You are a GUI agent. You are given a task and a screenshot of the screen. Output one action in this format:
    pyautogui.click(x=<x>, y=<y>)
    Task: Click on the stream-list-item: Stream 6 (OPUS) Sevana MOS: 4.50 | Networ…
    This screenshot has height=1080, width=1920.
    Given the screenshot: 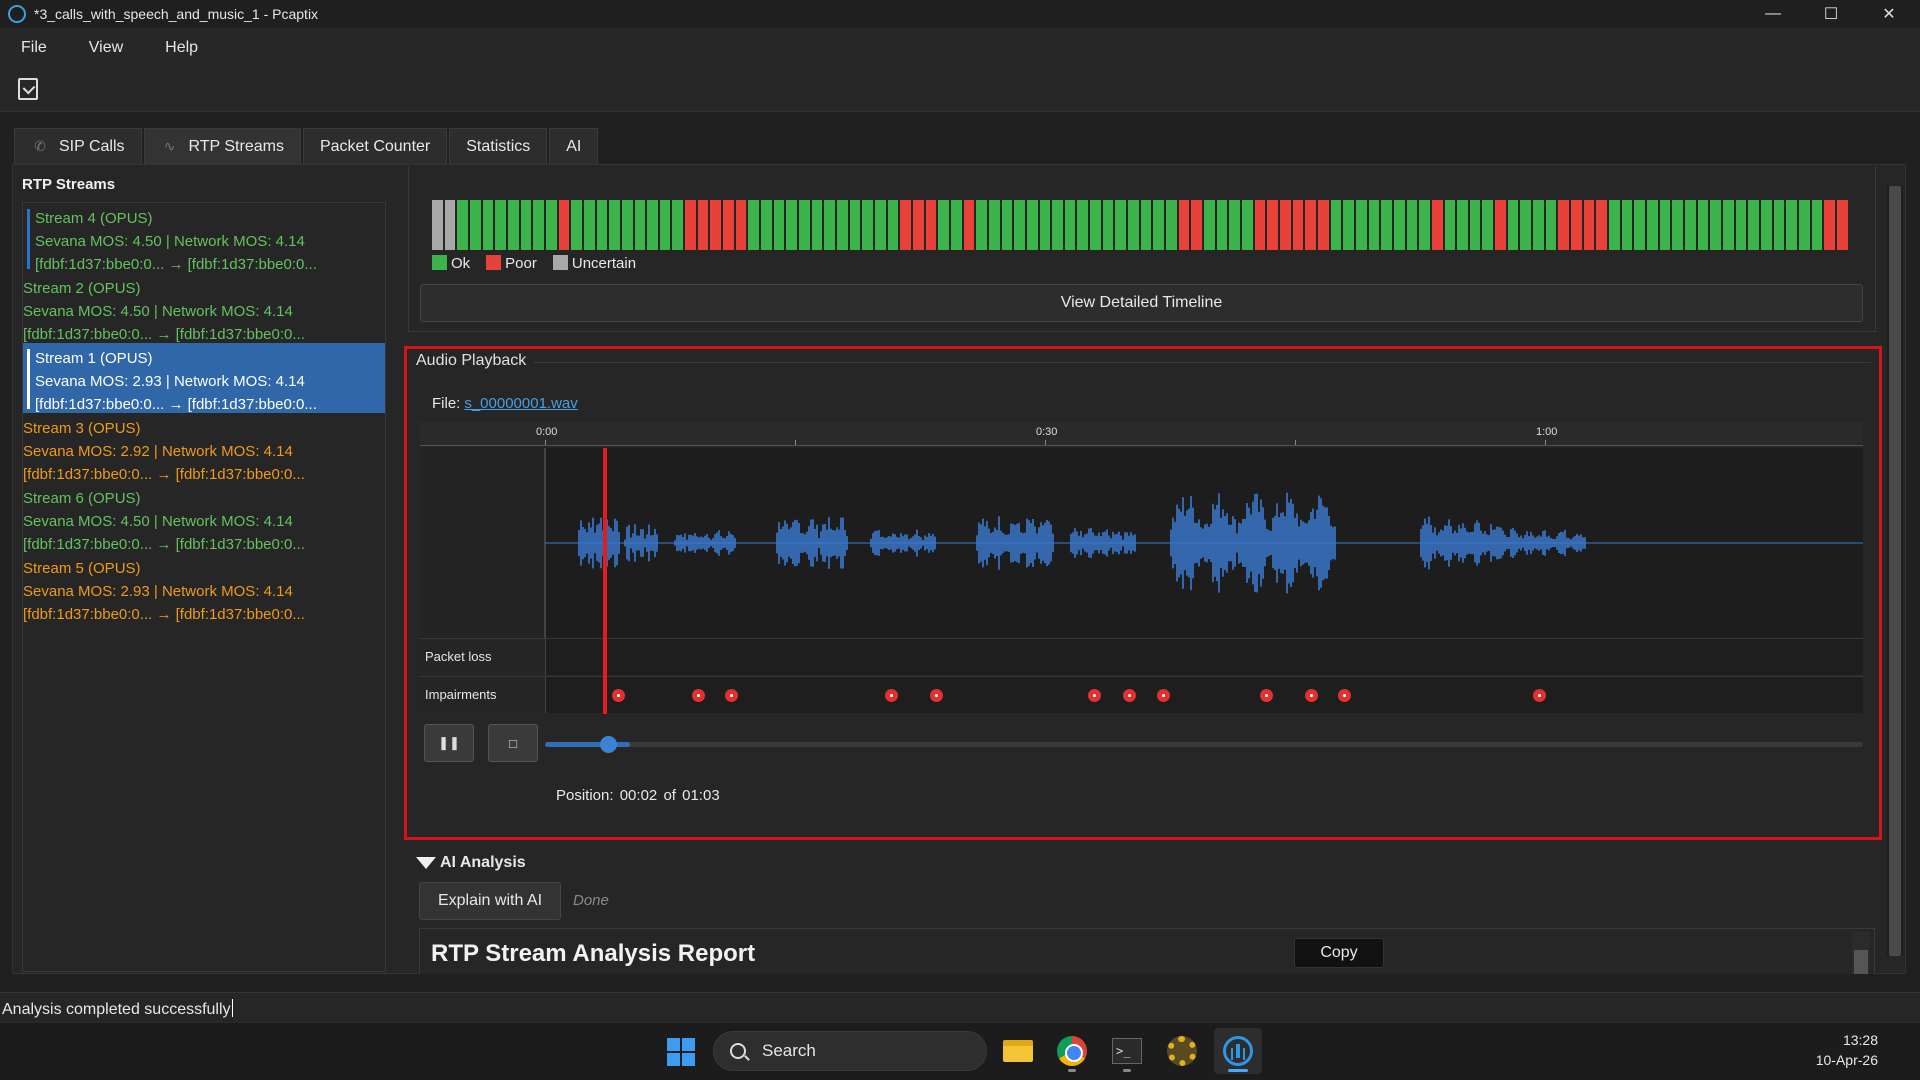 What is the action you would take?
    pyautogui.click(x=204, y=518)
    